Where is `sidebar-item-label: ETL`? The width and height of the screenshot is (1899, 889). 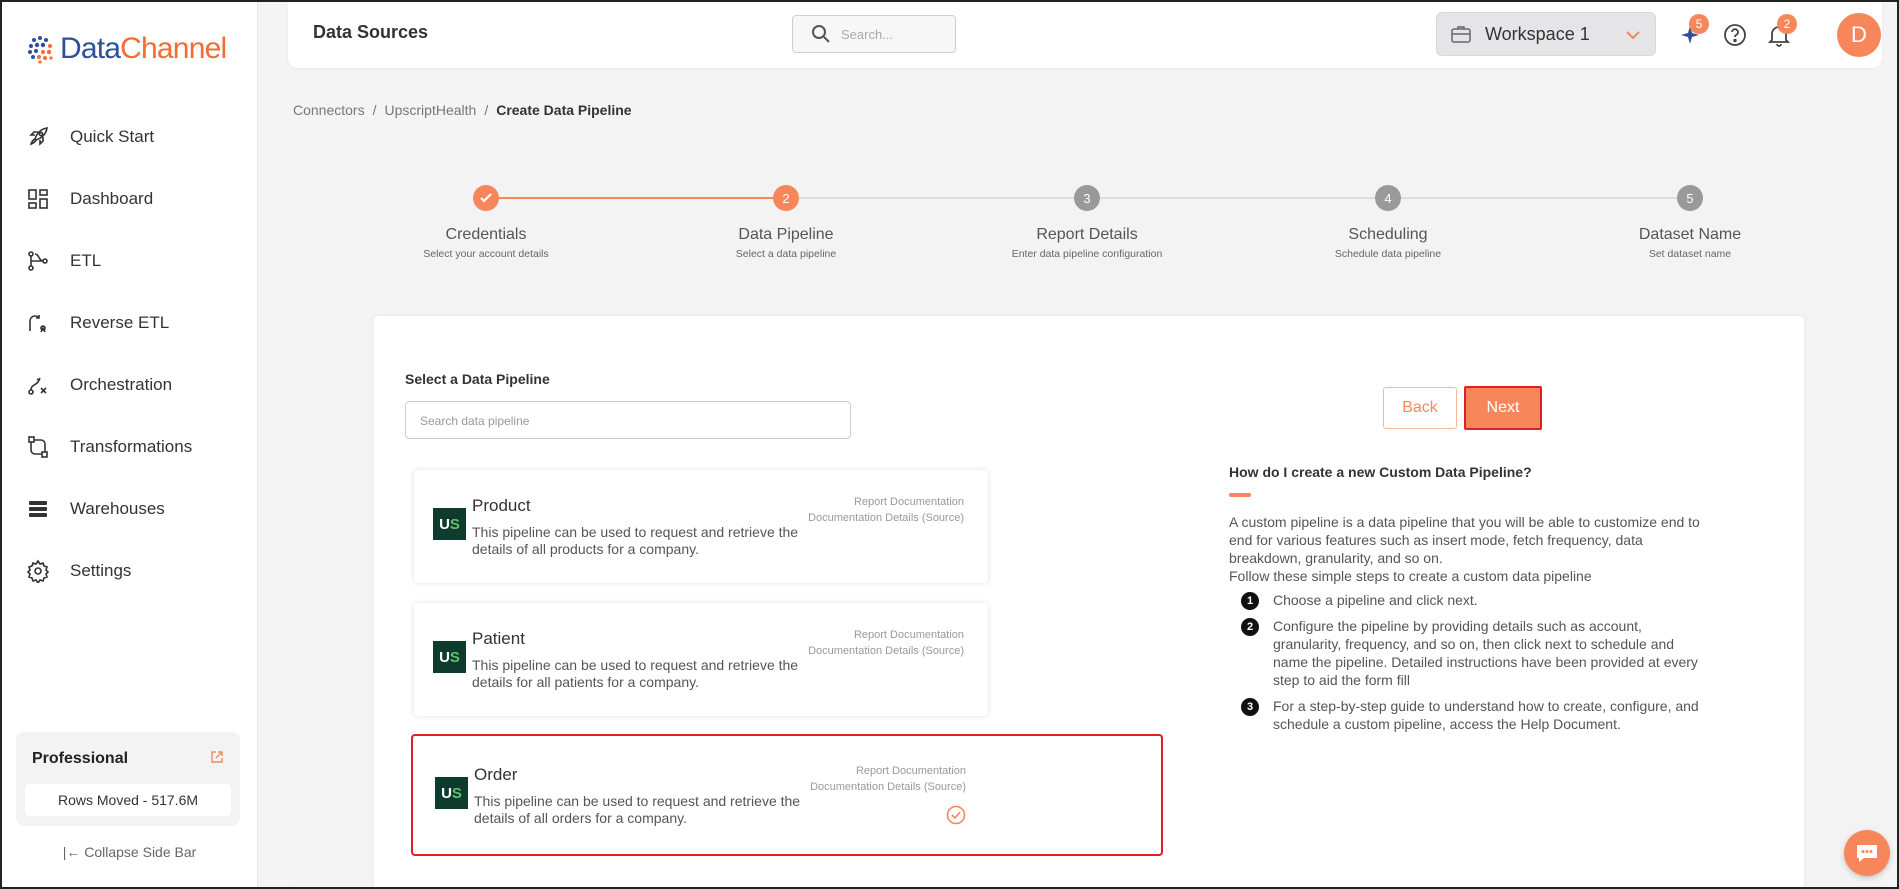 sidebar-item-label: ETL is located at coordinates (86, 260).